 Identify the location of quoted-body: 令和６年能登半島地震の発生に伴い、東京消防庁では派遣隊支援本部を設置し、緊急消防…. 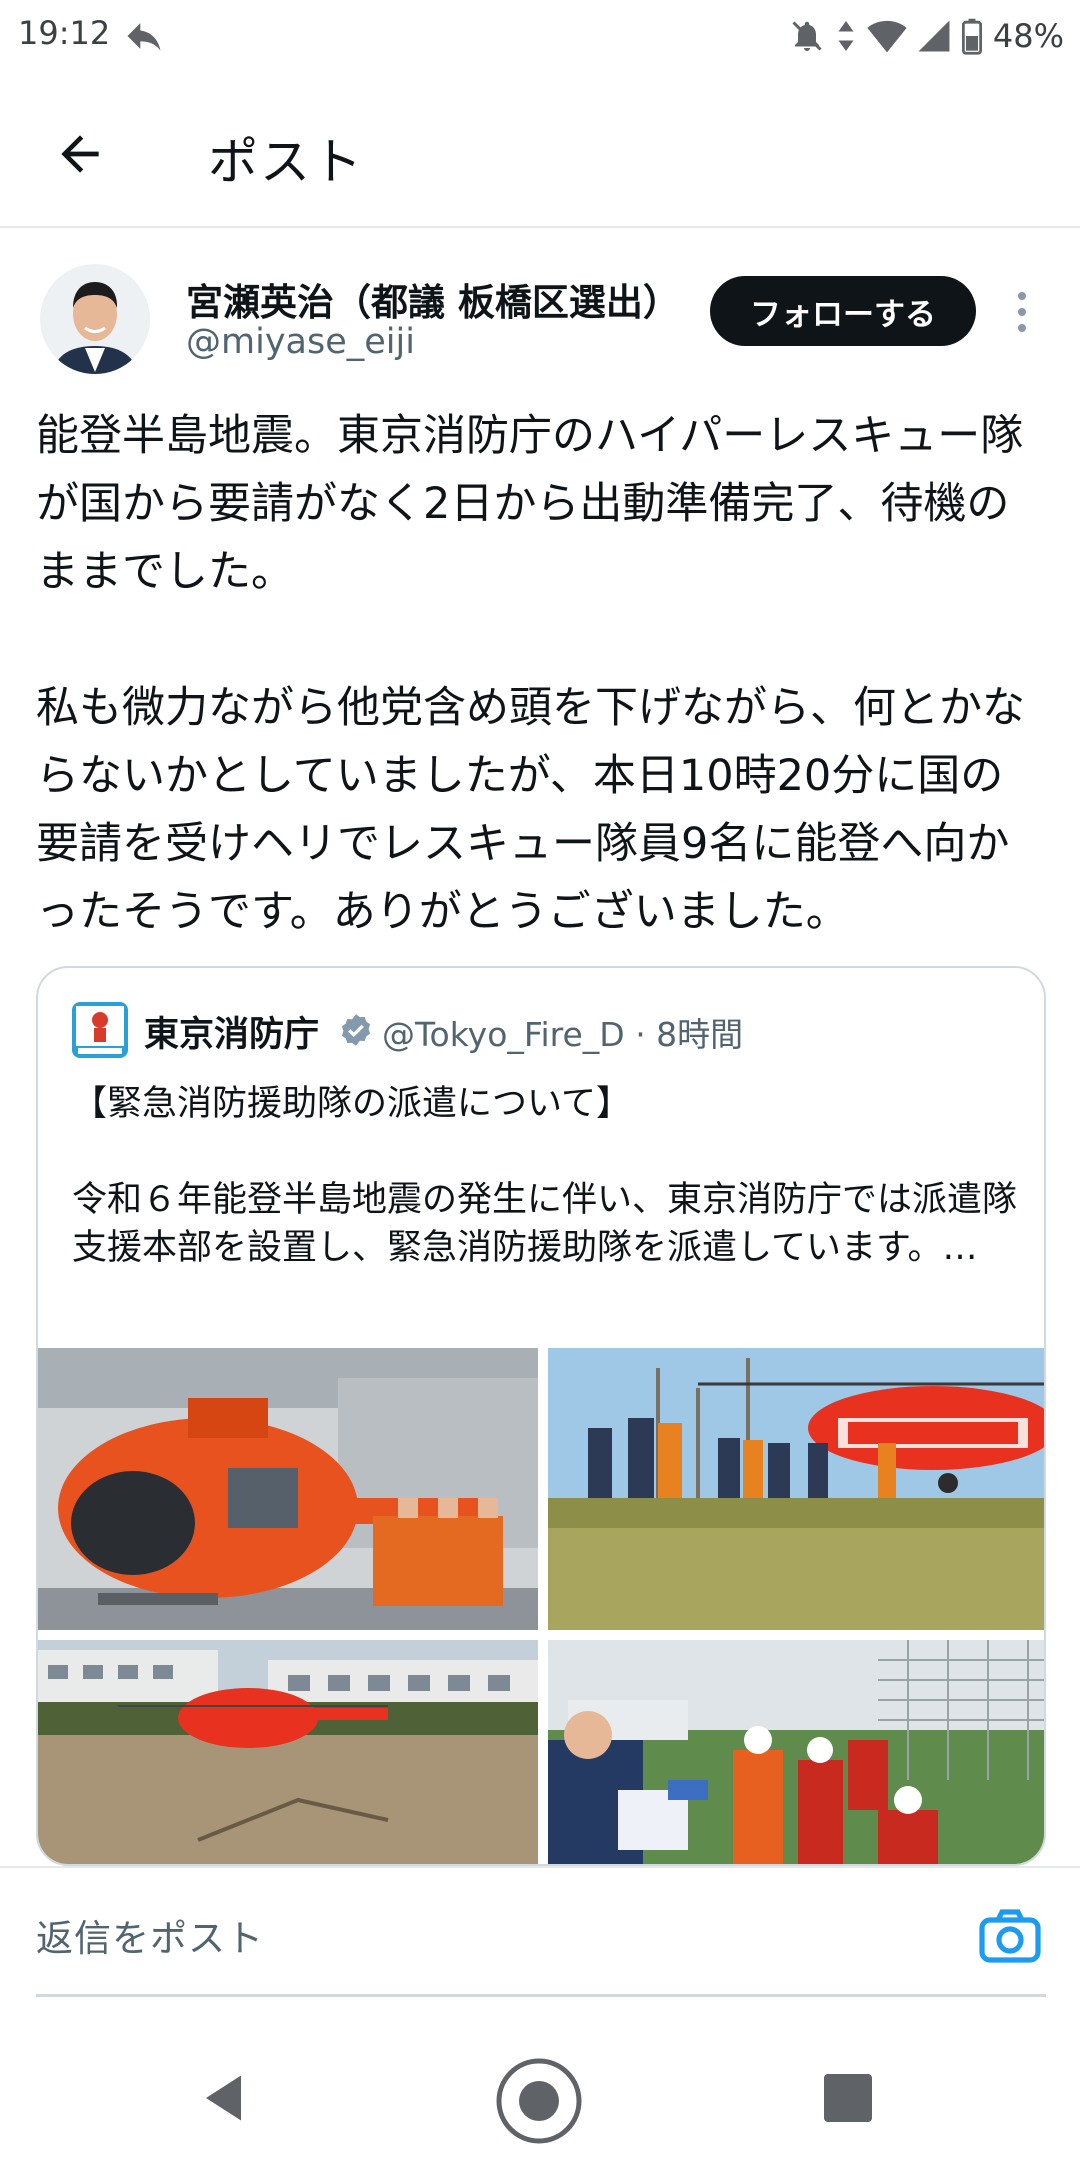
(545, 1224).